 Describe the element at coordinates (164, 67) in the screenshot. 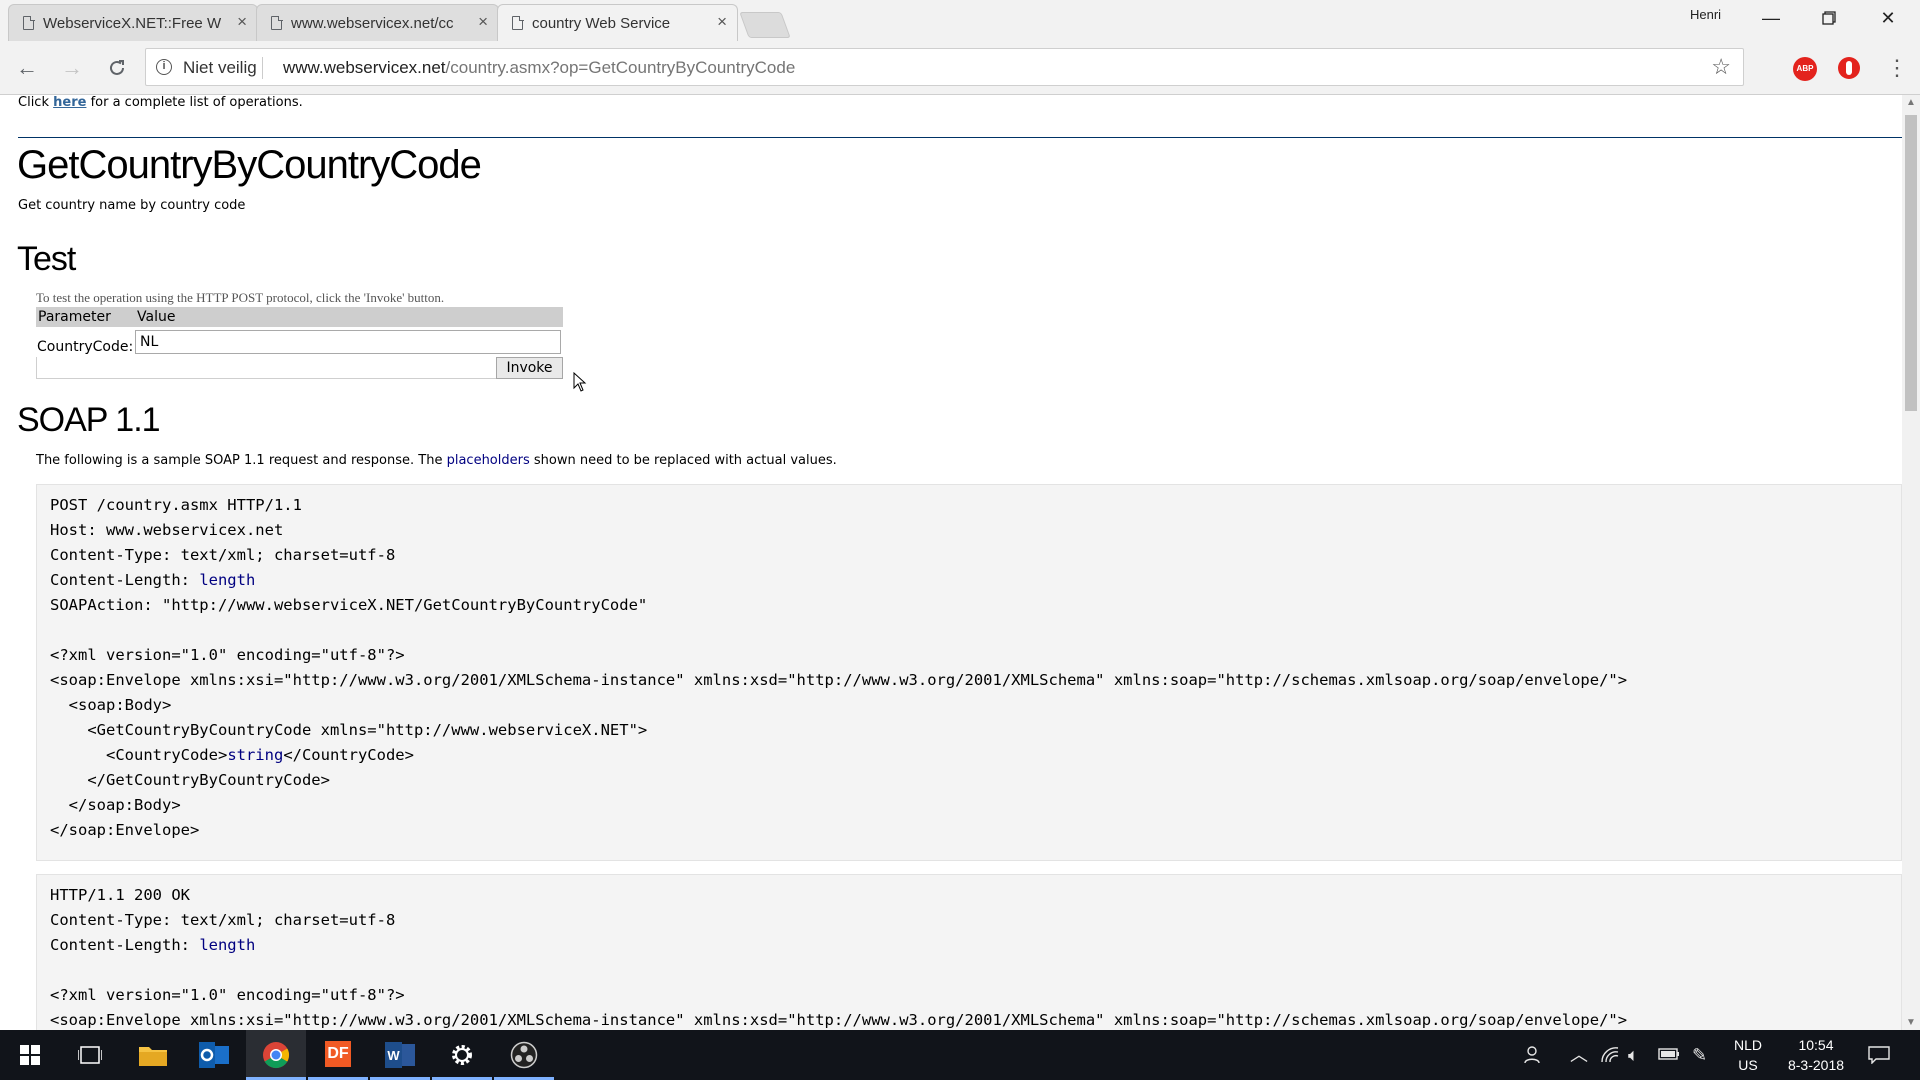

I see `info-icon: i` at that location.